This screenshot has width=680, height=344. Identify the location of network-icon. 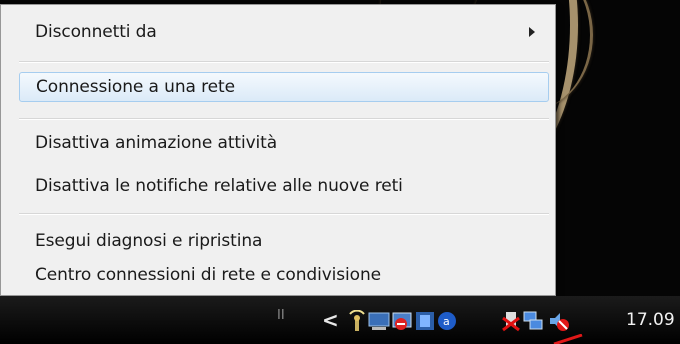
(533, 321).